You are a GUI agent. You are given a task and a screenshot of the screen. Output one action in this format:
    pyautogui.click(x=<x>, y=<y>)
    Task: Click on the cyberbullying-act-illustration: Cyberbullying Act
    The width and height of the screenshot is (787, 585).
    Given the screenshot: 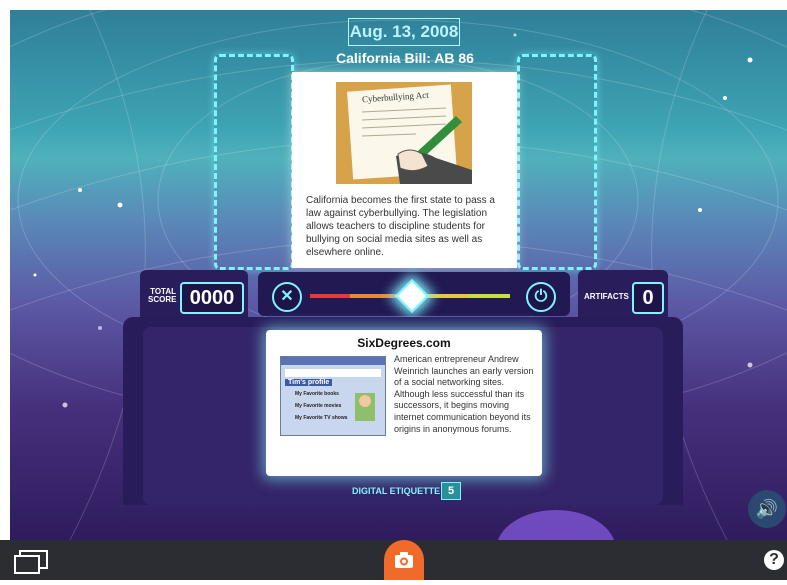 What is the action you would take?
    pyautogui.click(x=404, y=133)
    